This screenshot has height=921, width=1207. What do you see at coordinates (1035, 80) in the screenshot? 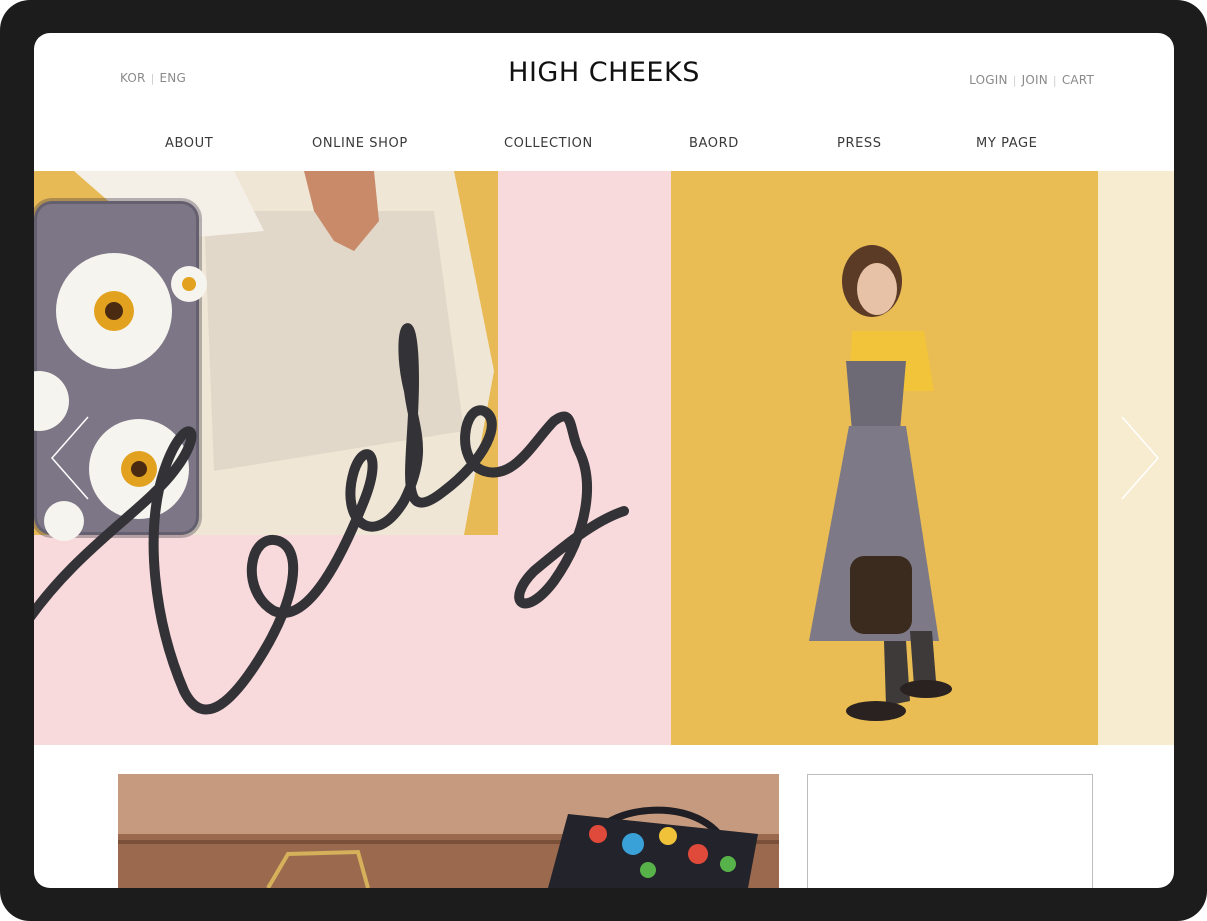
I see `join-link: JOIN` at bounding box center [1035, 80].